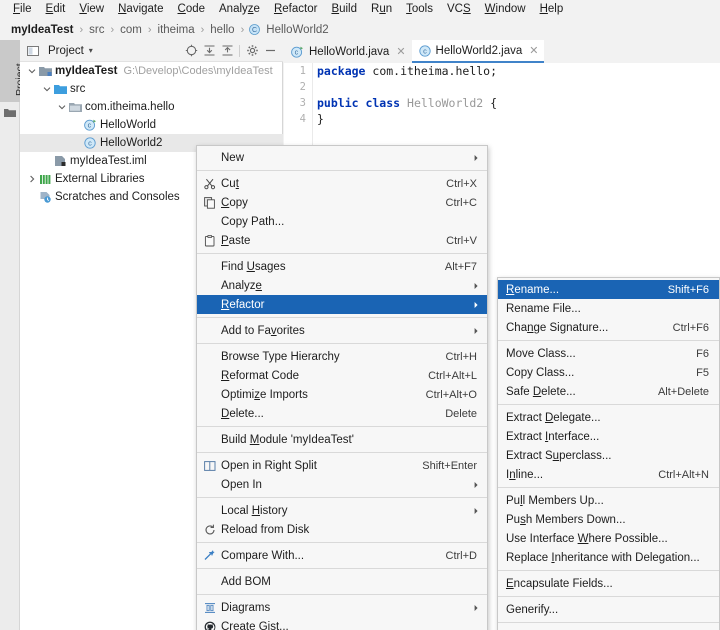 This screenshot has width=720, height=630. What do you see at coordinates (297, 30) in the screenshot?
I see `breadcrumb-item-5: HelloWorld2` at bounding box center [297, 30].